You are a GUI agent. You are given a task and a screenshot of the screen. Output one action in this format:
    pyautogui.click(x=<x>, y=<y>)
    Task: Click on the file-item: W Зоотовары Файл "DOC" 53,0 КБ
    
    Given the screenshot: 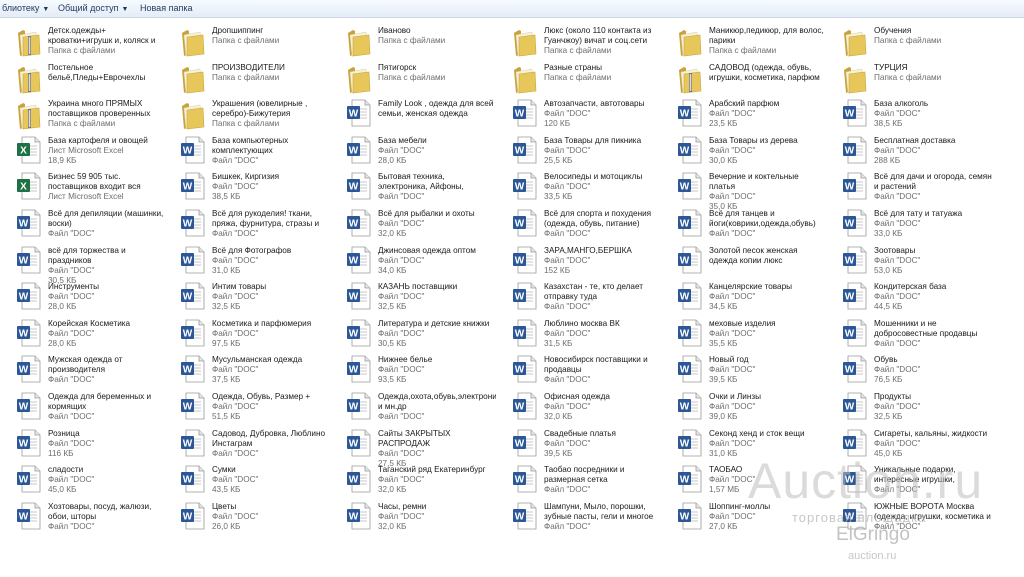 What is the action you would take?
    pyautogui.click(x=908, y=261)
    